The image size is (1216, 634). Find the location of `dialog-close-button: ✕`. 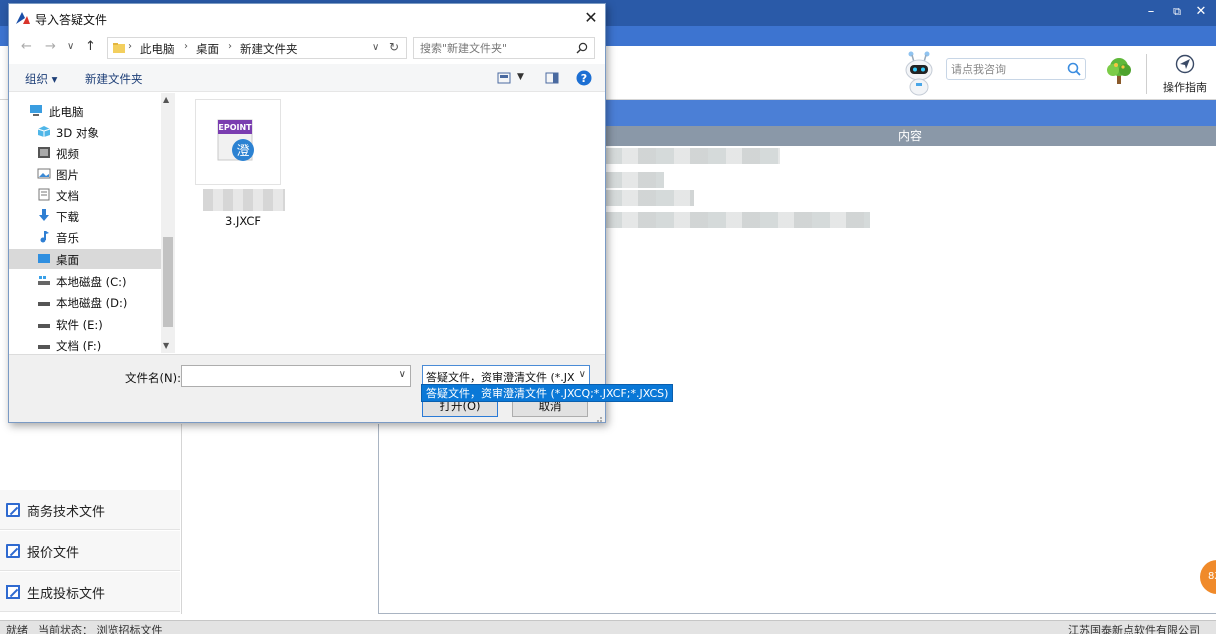

dialog-close-button: ✕ is located at coordinates (591, 18).